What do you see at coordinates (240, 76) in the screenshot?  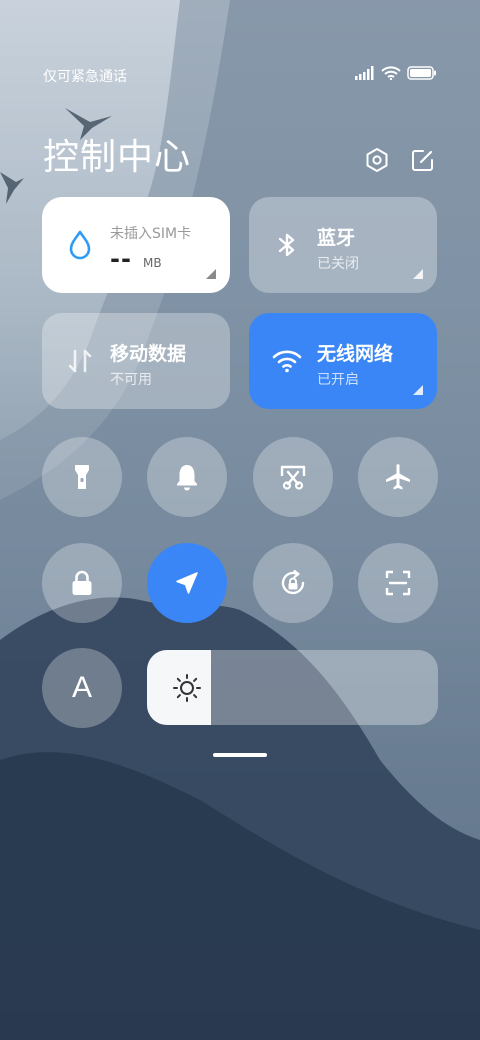 I see `status-bar: 仅可紧急通话` at bounding box center [240, 76].